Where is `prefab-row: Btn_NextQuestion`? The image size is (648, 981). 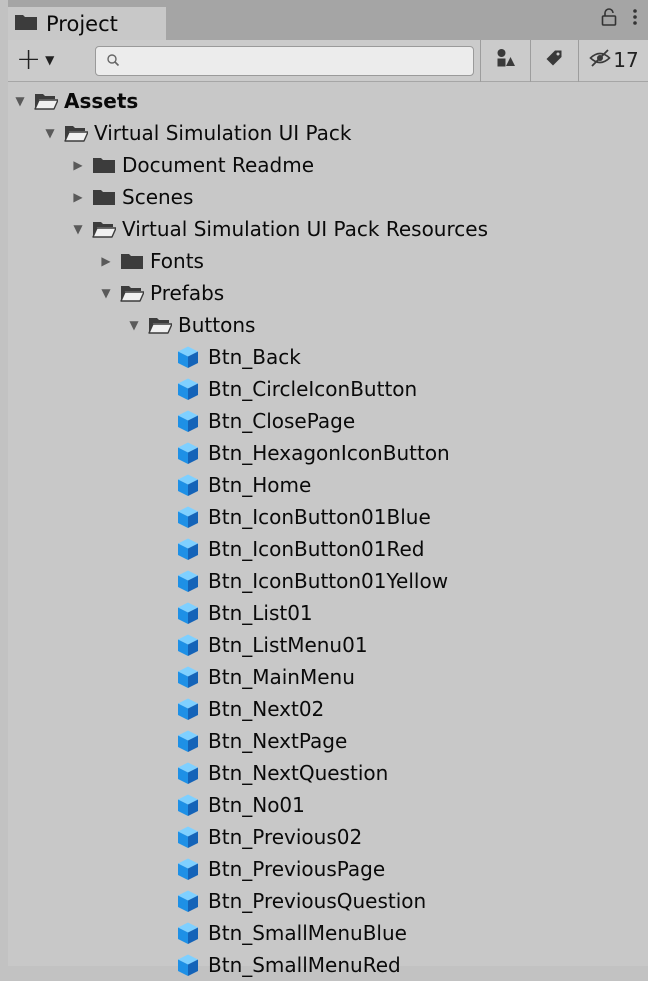 prefab-row: Btn_NextQuestion is located at coordinates (328, 773).